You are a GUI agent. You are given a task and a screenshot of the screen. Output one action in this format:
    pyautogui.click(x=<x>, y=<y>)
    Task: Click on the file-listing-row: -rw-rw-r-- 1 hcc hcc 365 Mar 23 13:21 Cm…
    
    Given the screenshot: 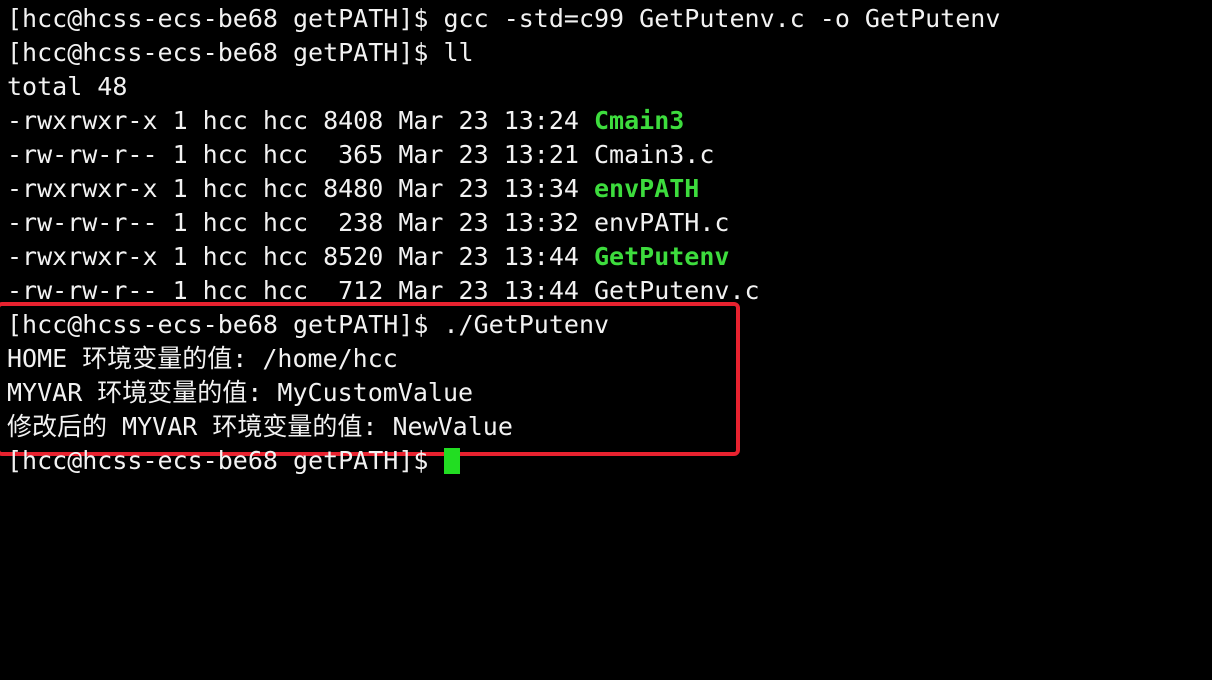 What is the action you would take?
    pyautogui.click(x=360, y=155)
    